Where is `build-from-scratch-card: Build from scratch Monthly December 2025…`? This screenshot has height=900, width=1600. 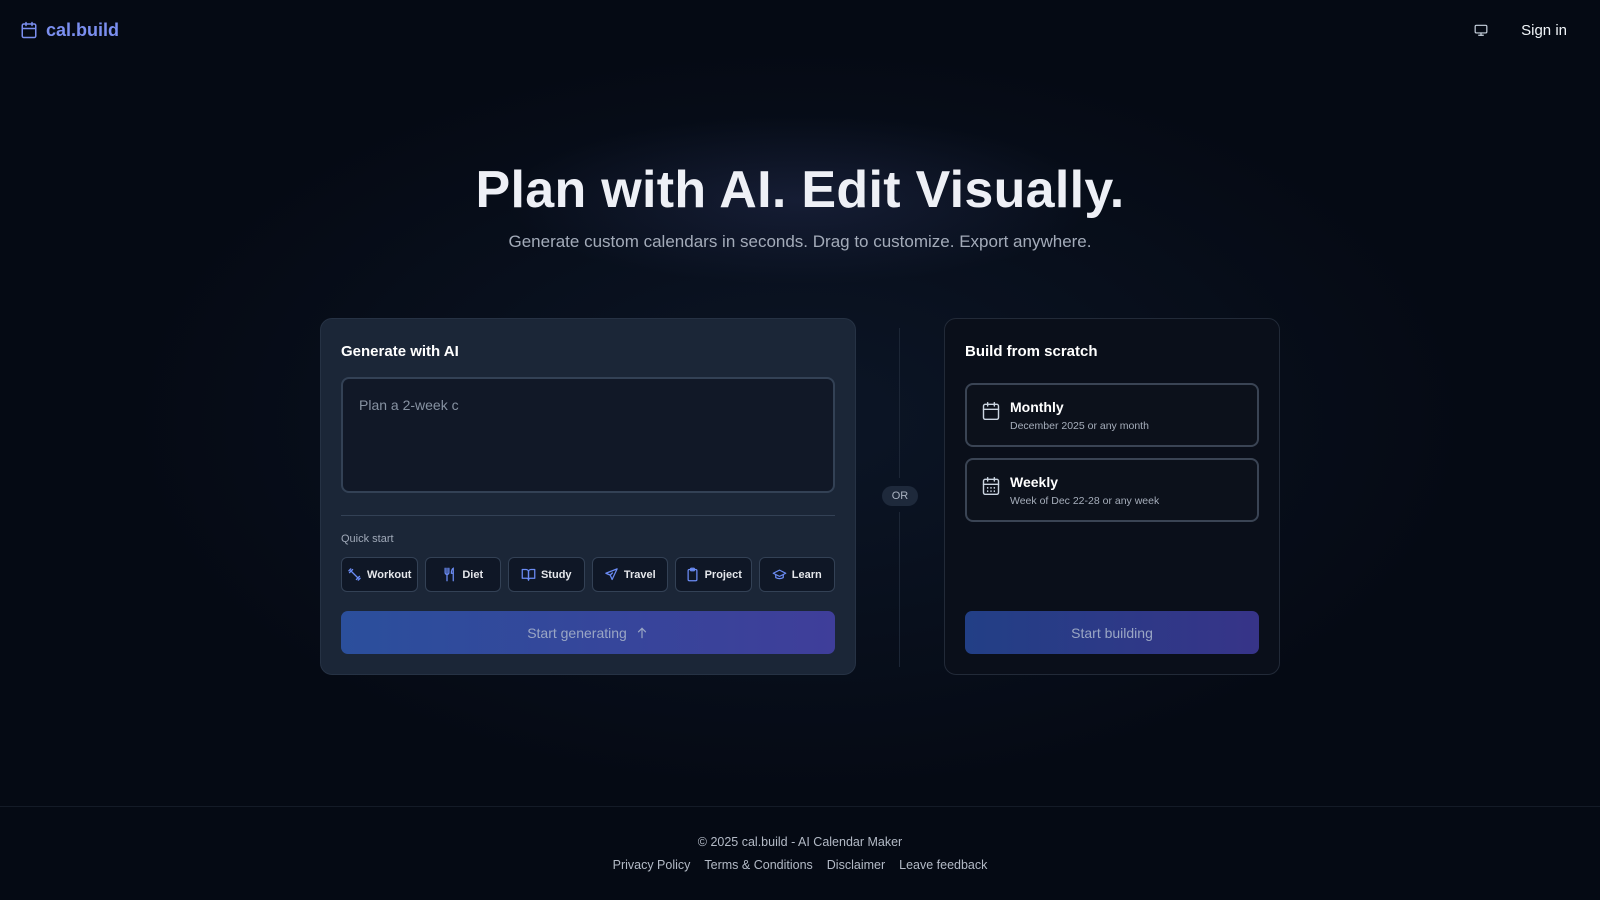
build-from-scratch-card: Build from scratch Monthly December 2025… is located at coordinates (1112, 496).